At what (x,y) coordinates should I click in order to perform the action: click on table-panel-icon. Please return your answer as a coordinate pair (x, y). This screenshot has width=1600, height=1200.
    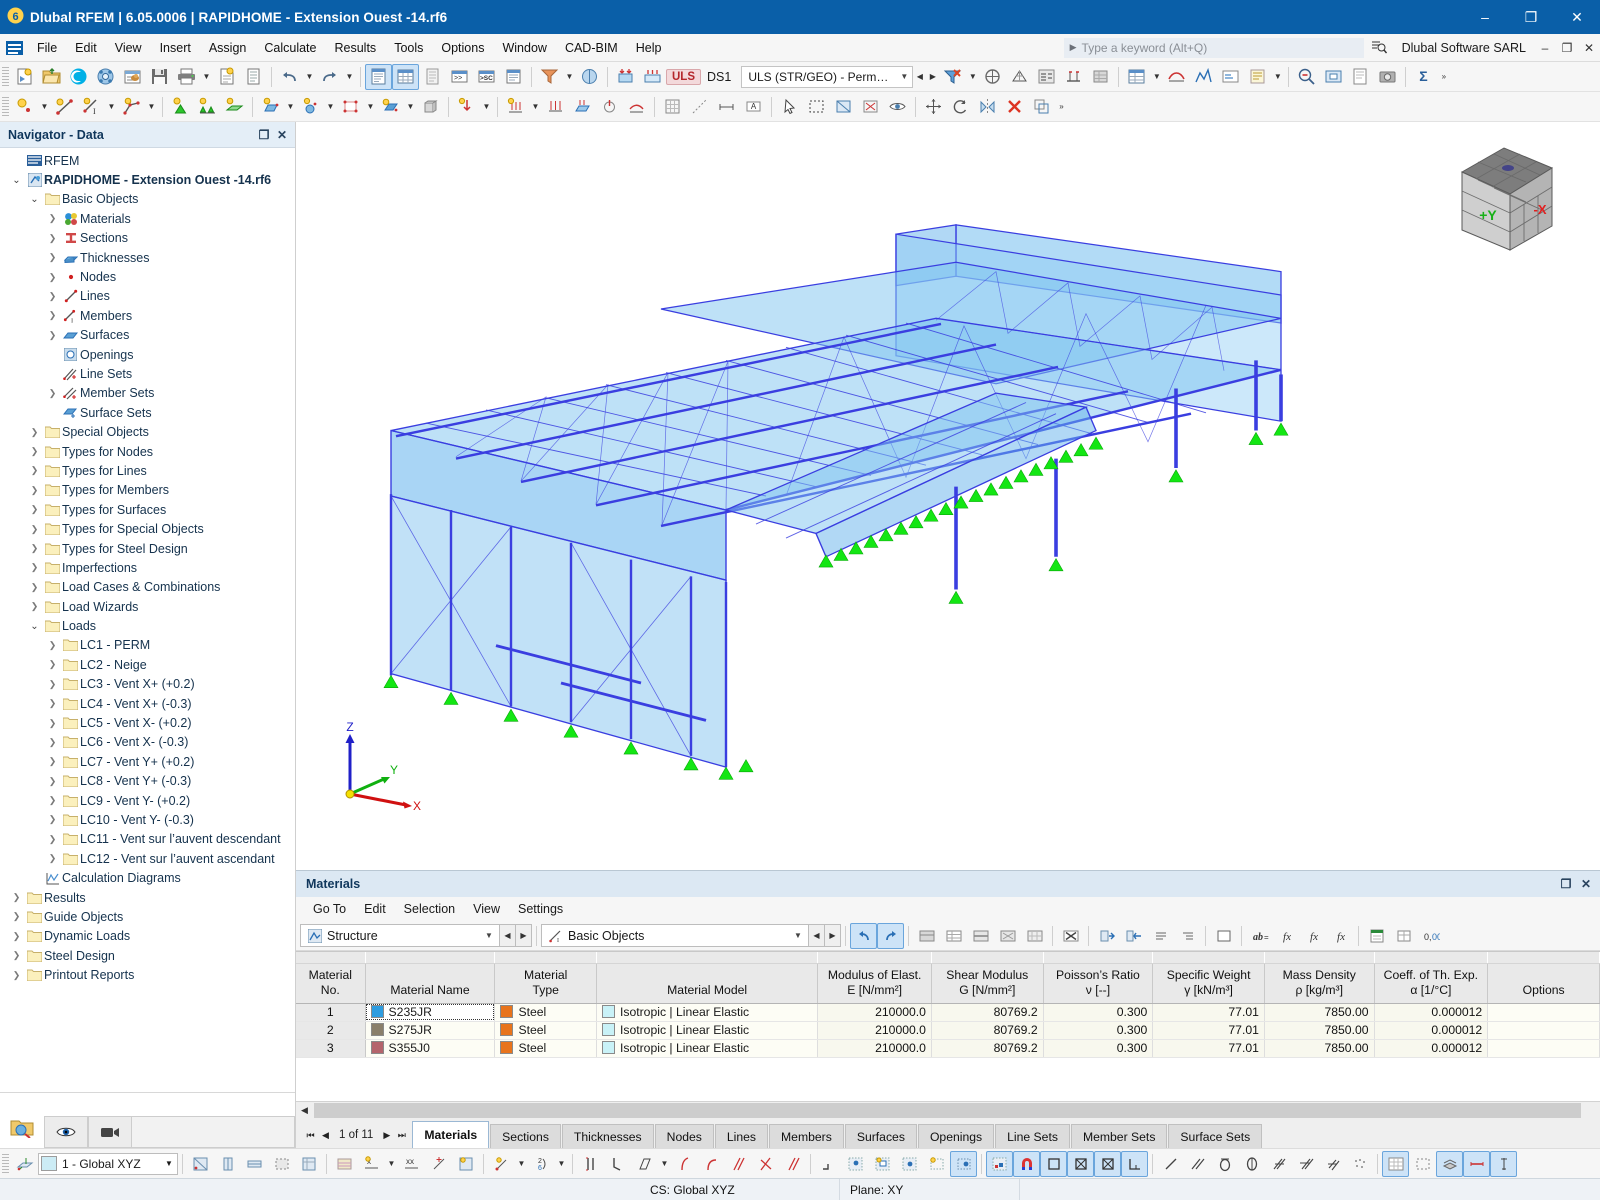
    Looking at the image, I should click on (405, 76).